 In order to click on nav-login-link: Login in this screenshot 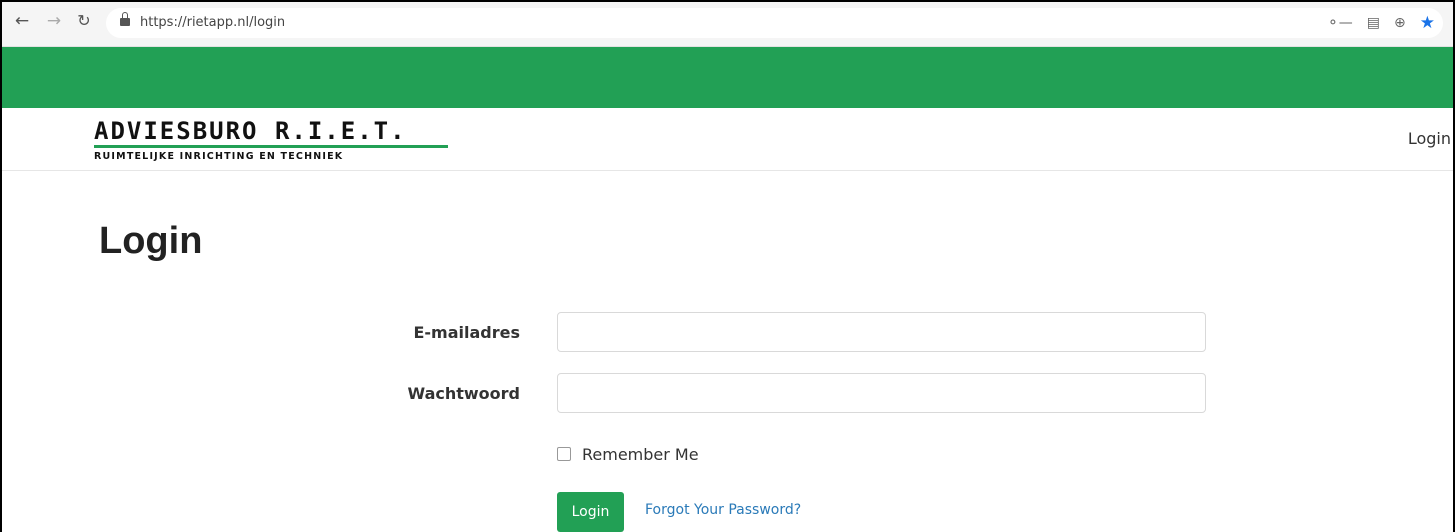, I will do `click(1429, 138)`.